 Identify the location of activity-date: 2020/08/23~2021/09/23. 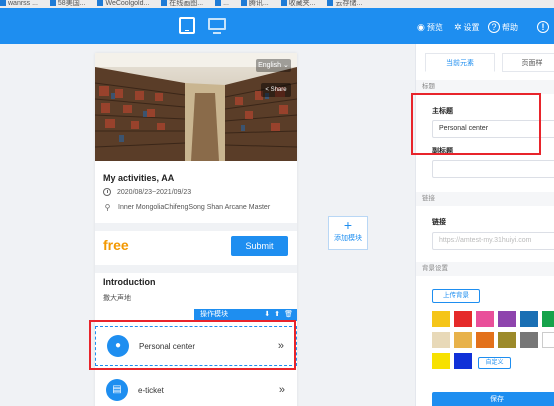
(147, 192).